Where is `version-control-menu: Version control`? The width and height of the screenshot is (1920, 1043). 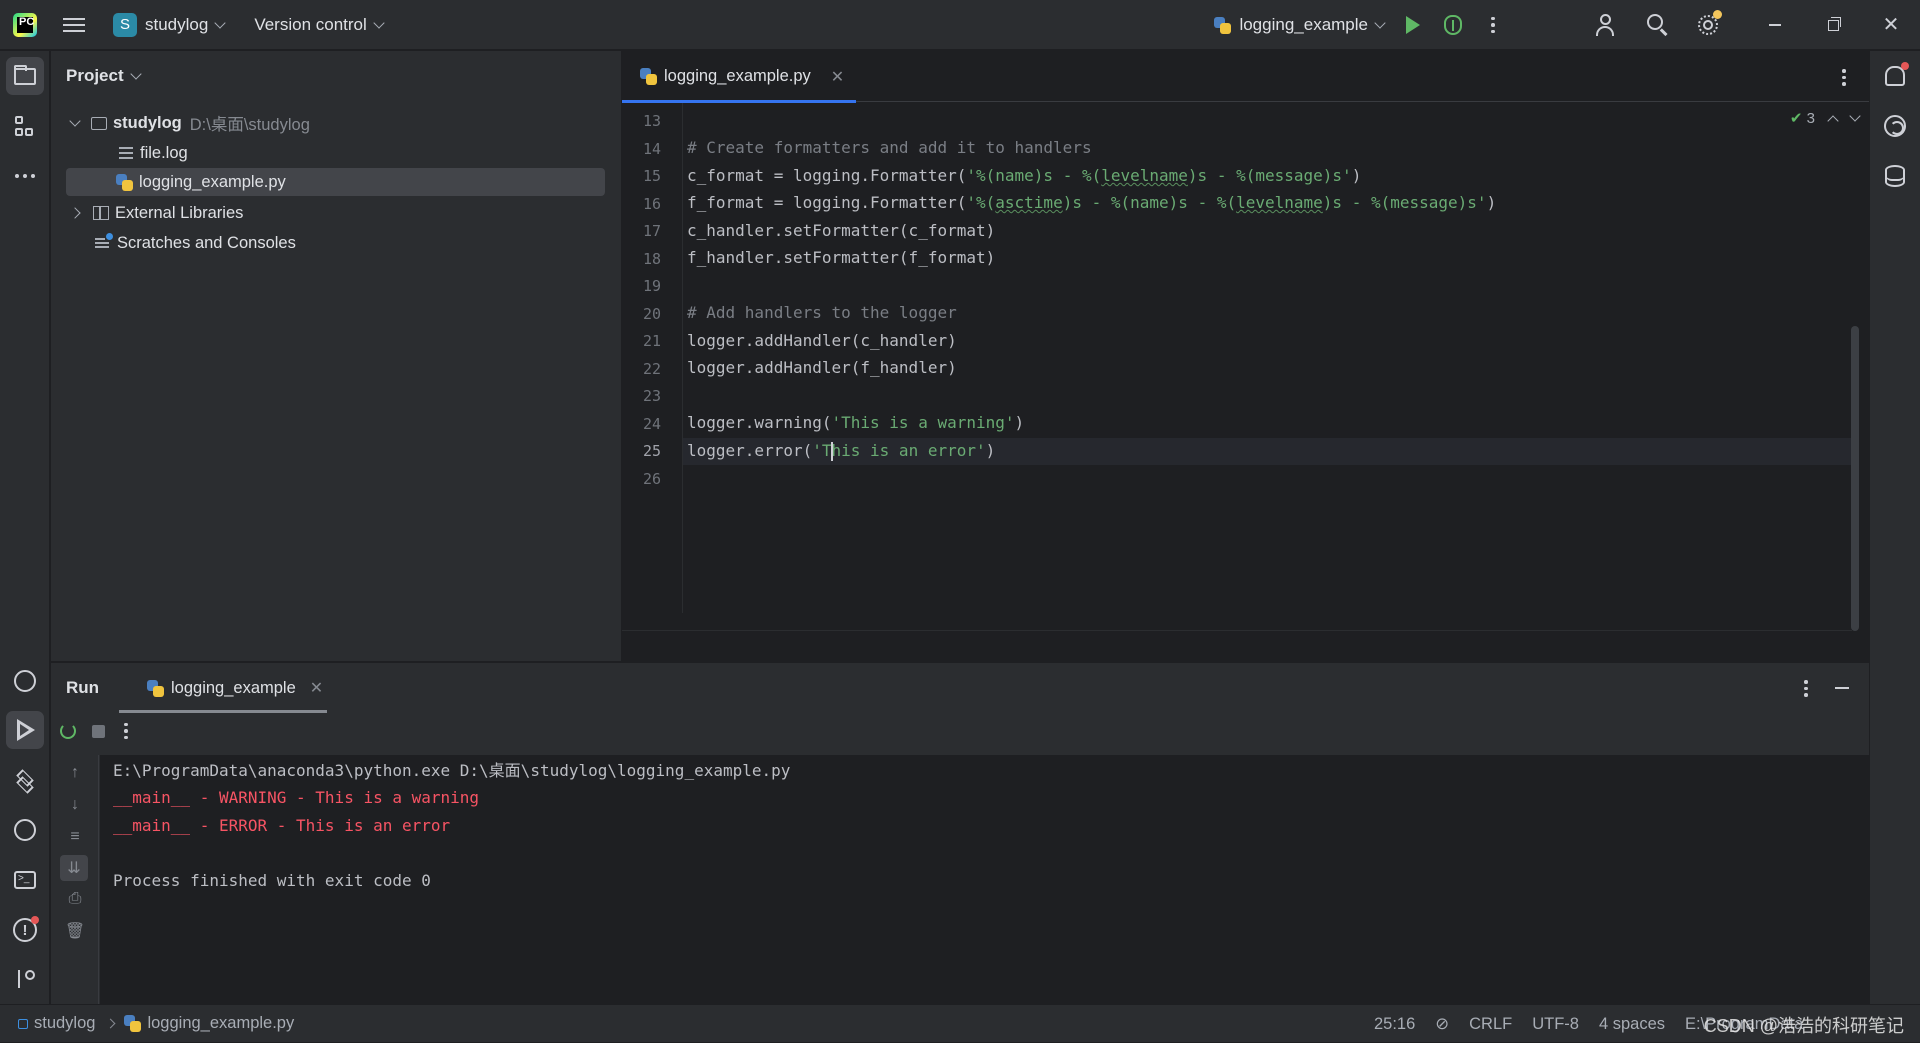
version-control-menu: Version control is located at coordinates (315, 25).